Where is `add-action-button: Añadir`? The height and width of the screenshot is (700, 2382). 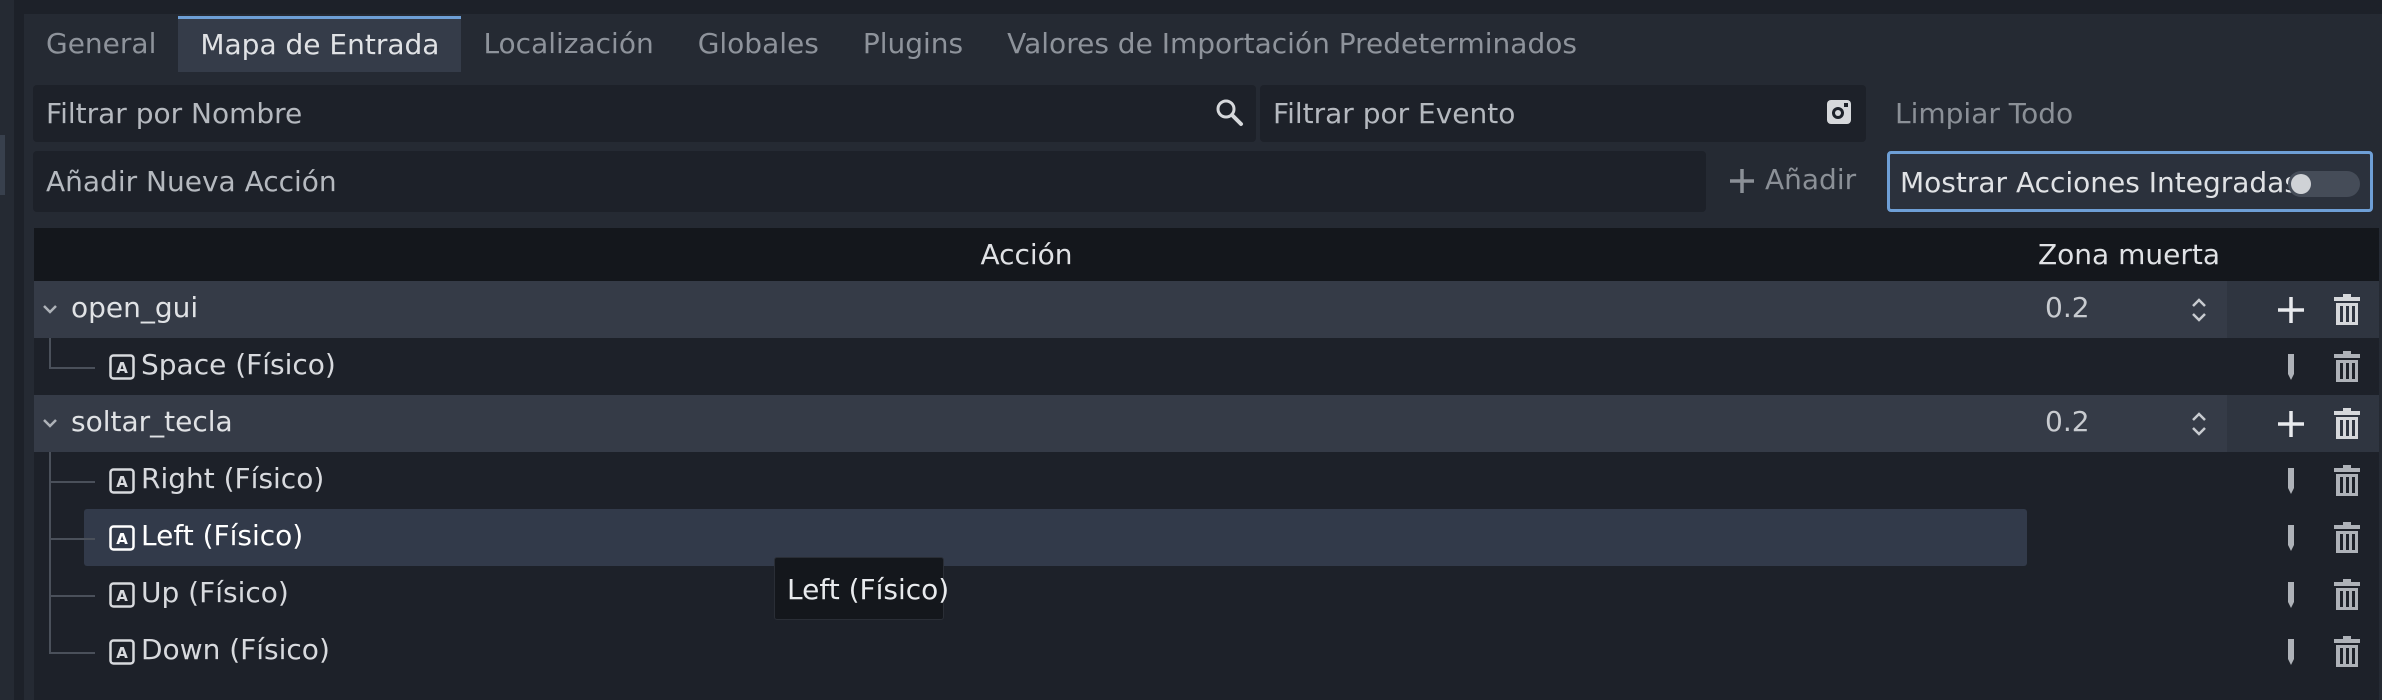
add-action-button: Añadir is located at coordinates (1805, 181).